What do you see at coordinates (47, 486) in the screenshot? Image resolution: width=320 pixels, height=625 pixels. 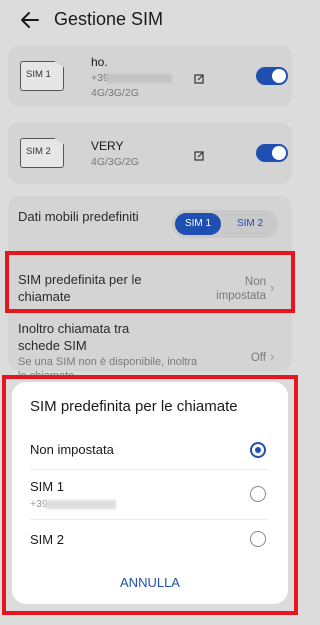 I see `option-sim-1: SIM 1` at bounding box center [47, 486].